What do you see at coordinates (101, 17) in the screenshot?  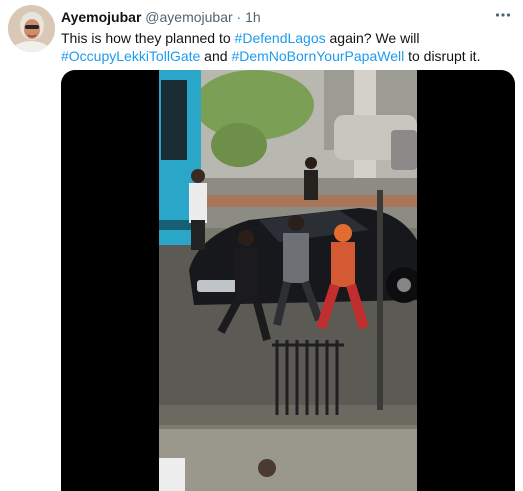 I see `display-name: Ayemojubar` at bounding box center [101, 17].